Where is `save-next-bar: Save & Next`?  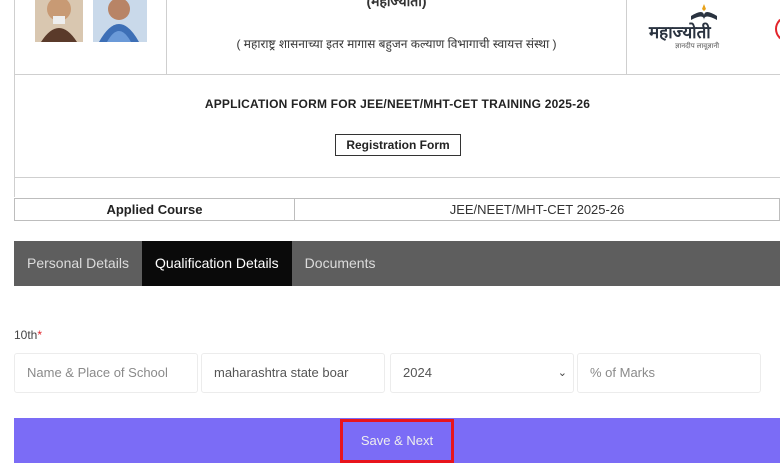 save-next-bar: Save & Next is located at coordinates (397, 440).